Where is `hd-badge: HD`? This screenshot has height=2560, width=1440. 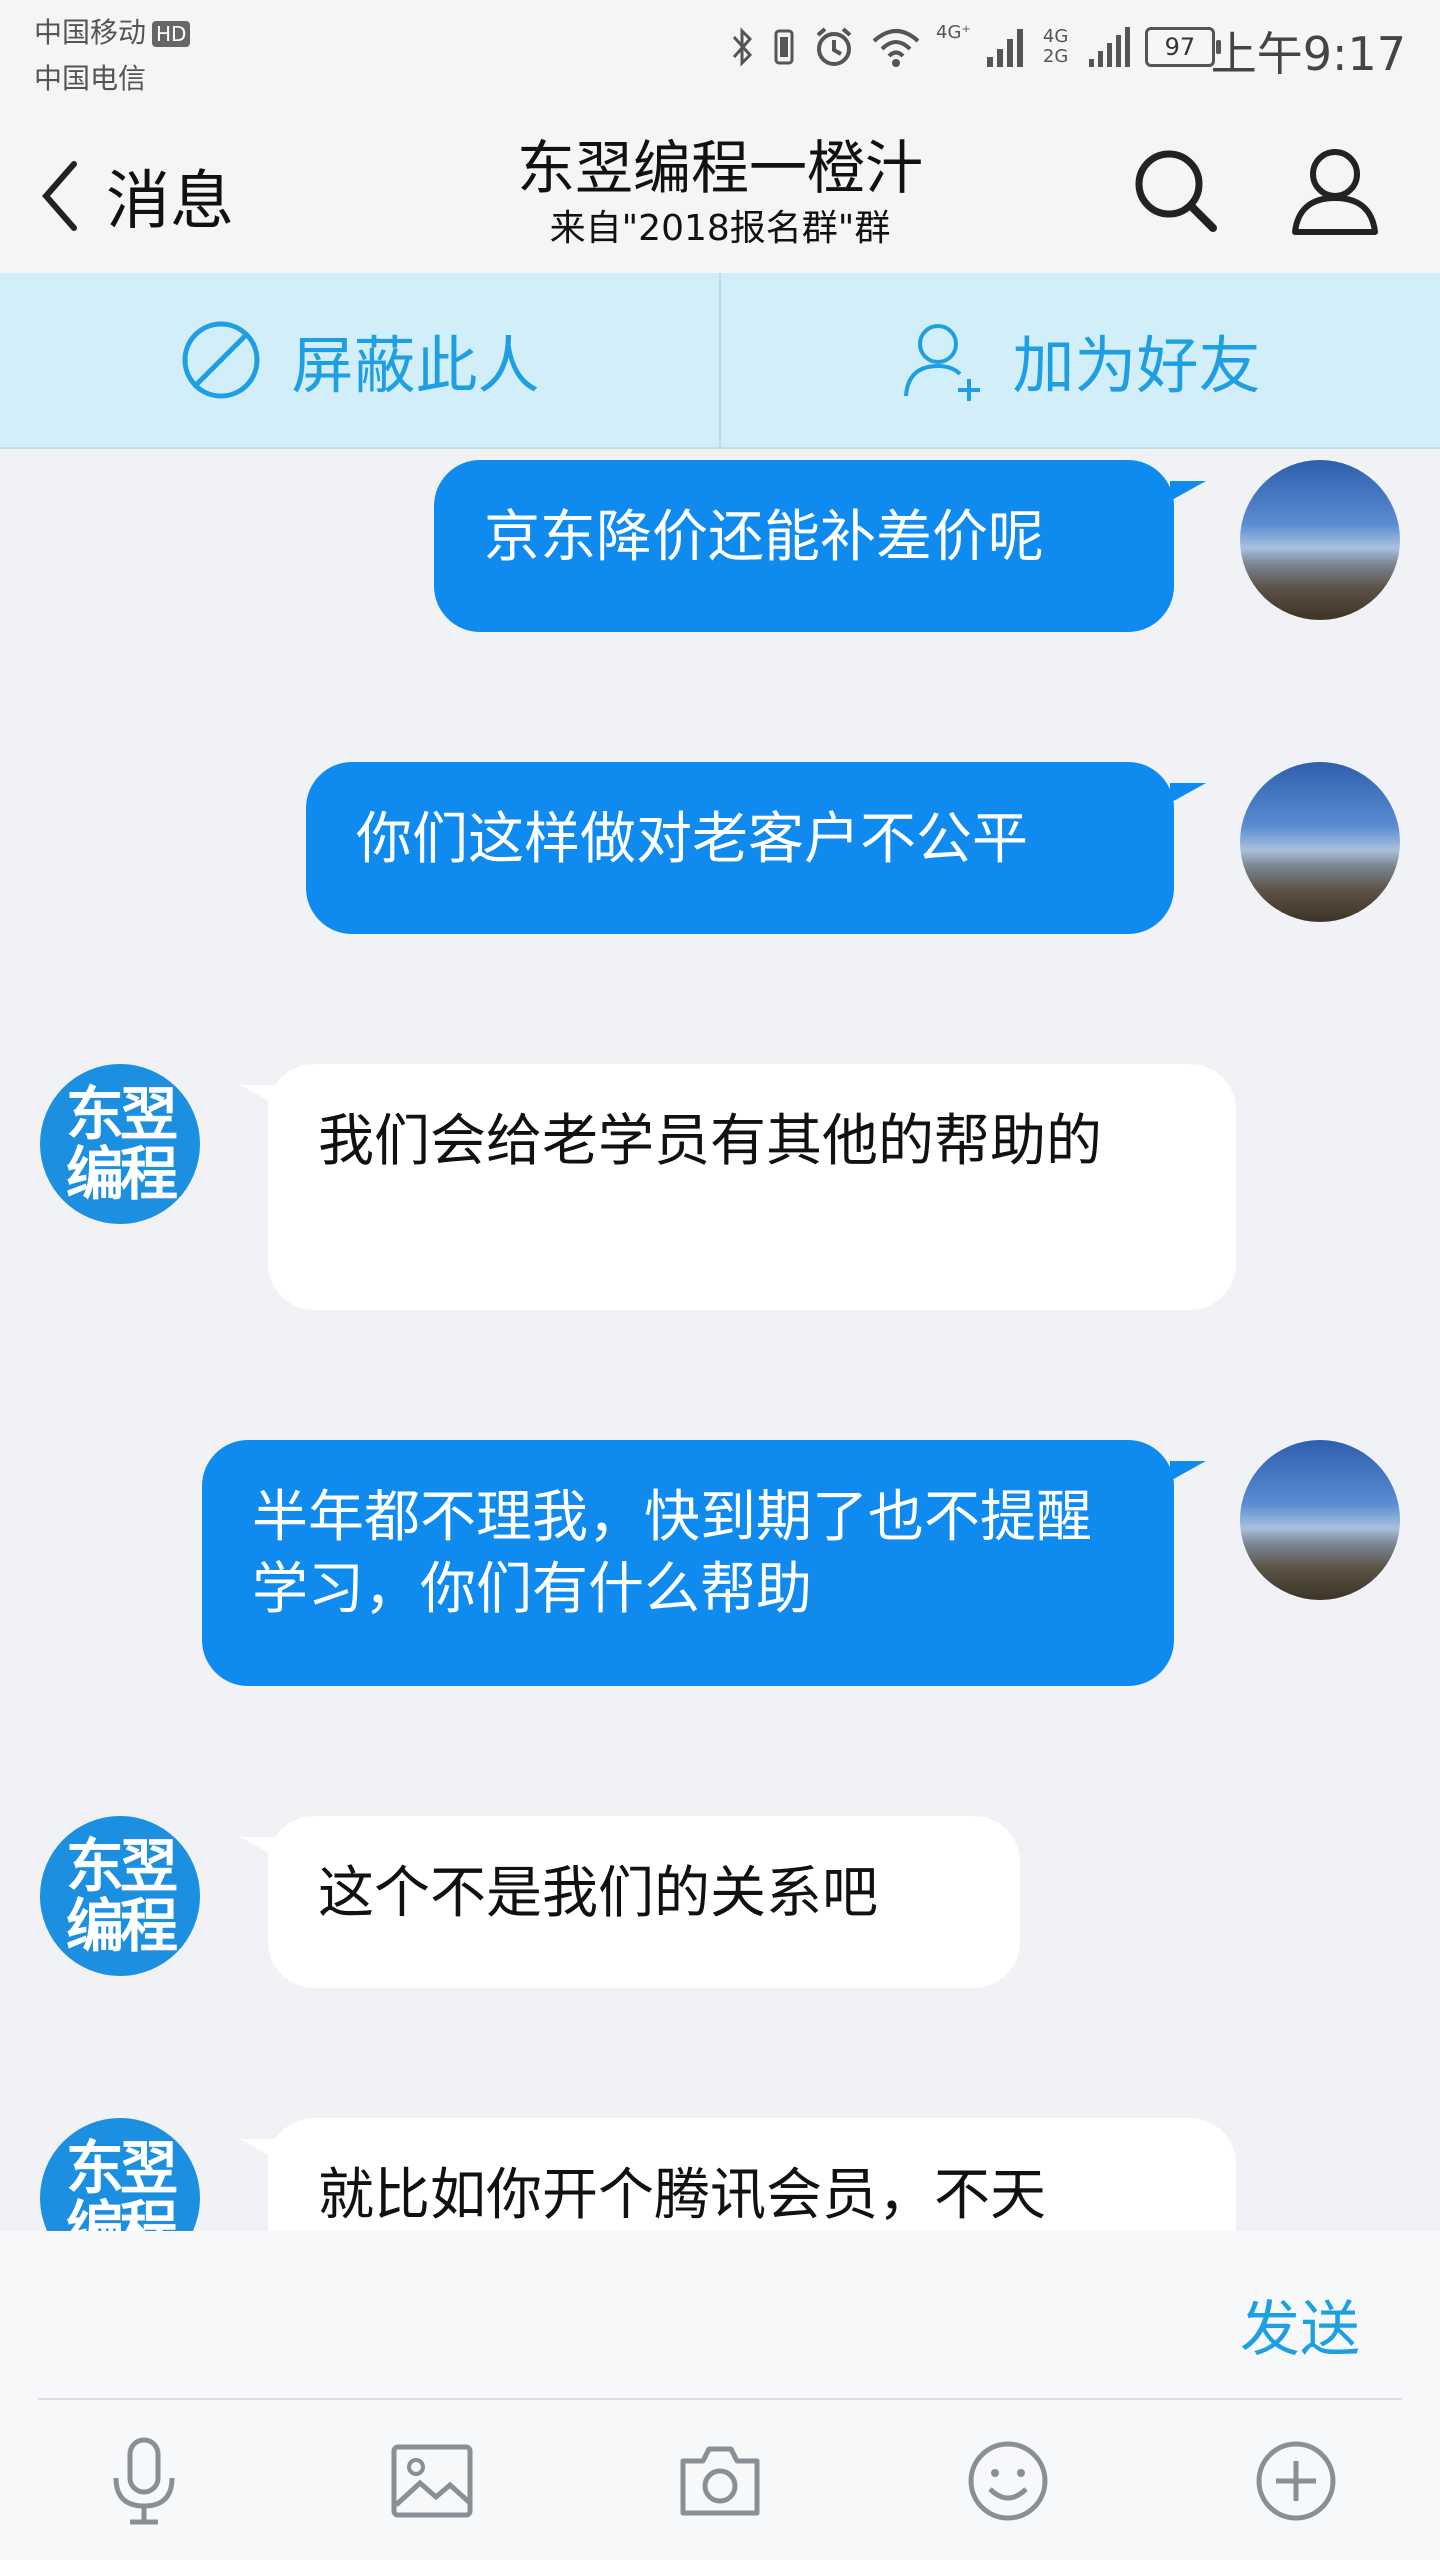 hd-badge: HD is located at coordinates (171, 34).